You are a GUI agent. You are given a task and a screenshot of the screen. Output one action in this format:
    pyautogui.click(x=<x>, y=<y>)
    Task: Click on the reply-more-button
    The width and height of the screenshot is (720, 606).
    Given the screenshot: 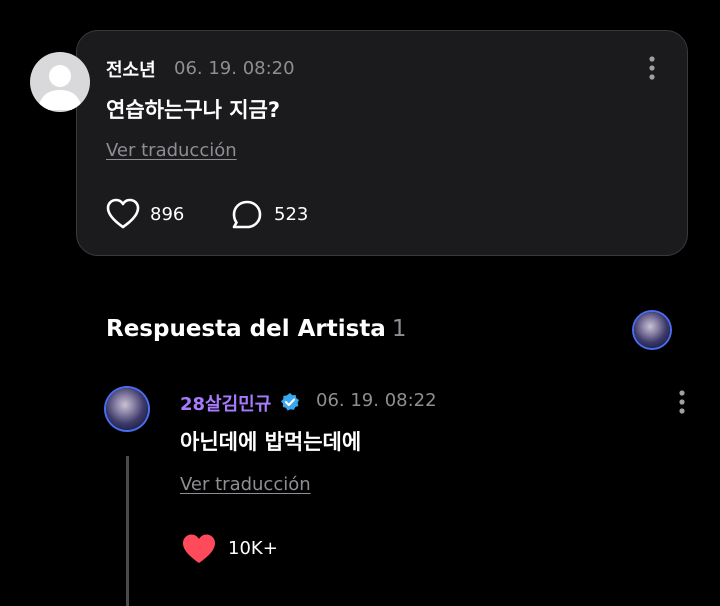 What is the action you would take?
    pyautogui.click(x=682, y=402)
    